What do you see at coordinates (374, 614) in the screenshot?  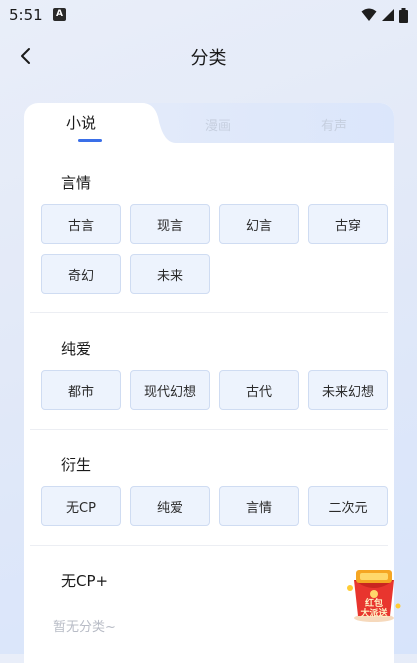 I see `red-packet-line2: 大派送` at bounding box center [374, 614].